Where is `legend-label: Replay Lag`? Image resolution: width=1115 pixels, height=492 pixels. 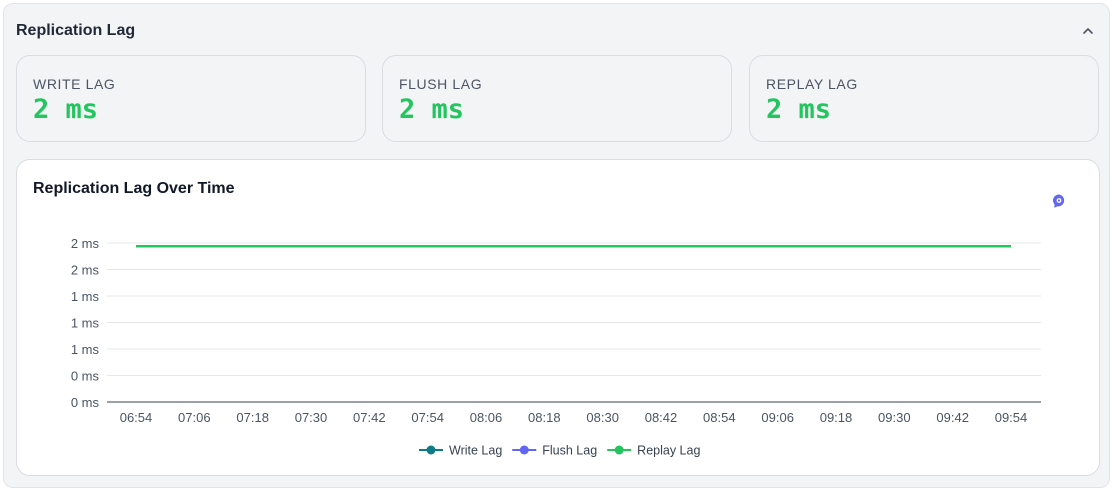 legend-label: Replay Lag is located at coordinates (668, 451).